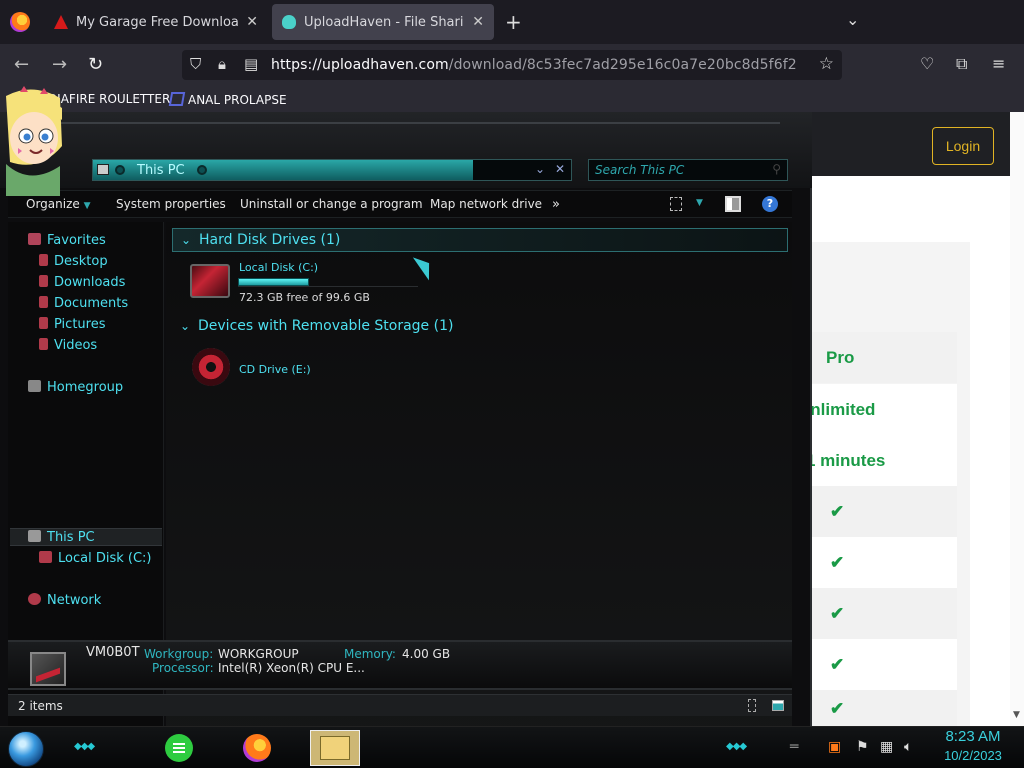  What do you see at coordinates (43, 323) in the screenshot?
I see `pictures-icon` at bounding box center [43, 323].